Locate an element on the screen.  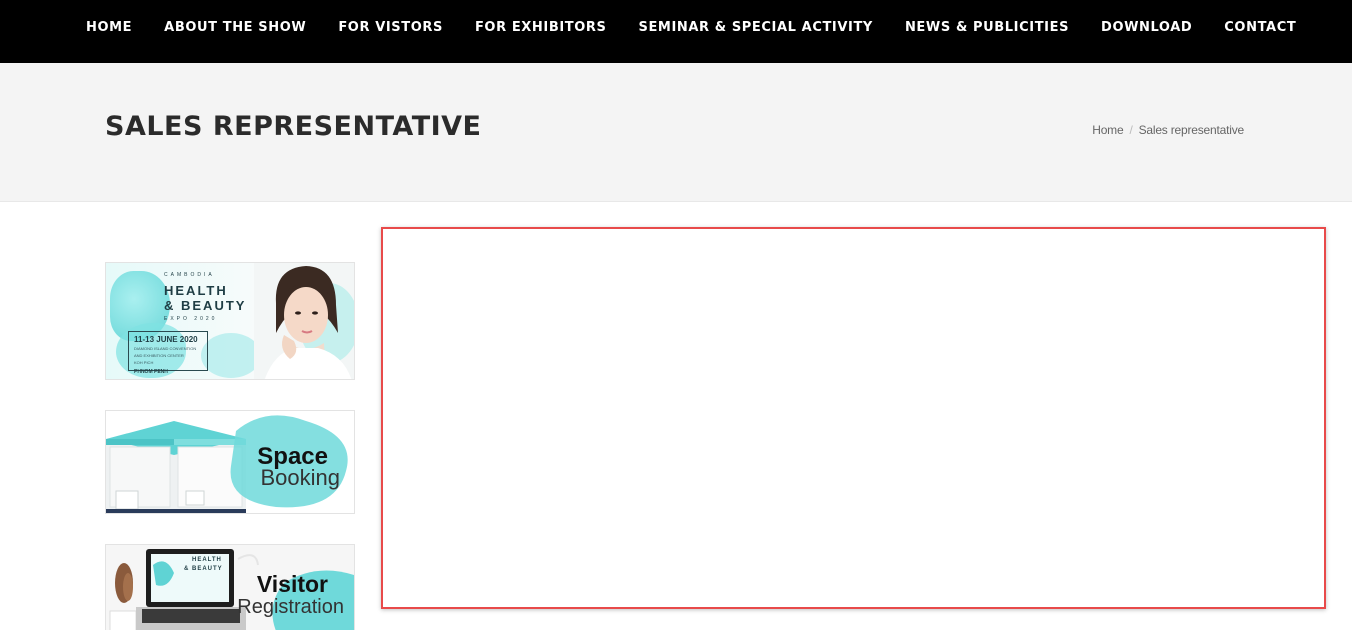
nav-item-home: HOME is located at coordinates (109, 27).